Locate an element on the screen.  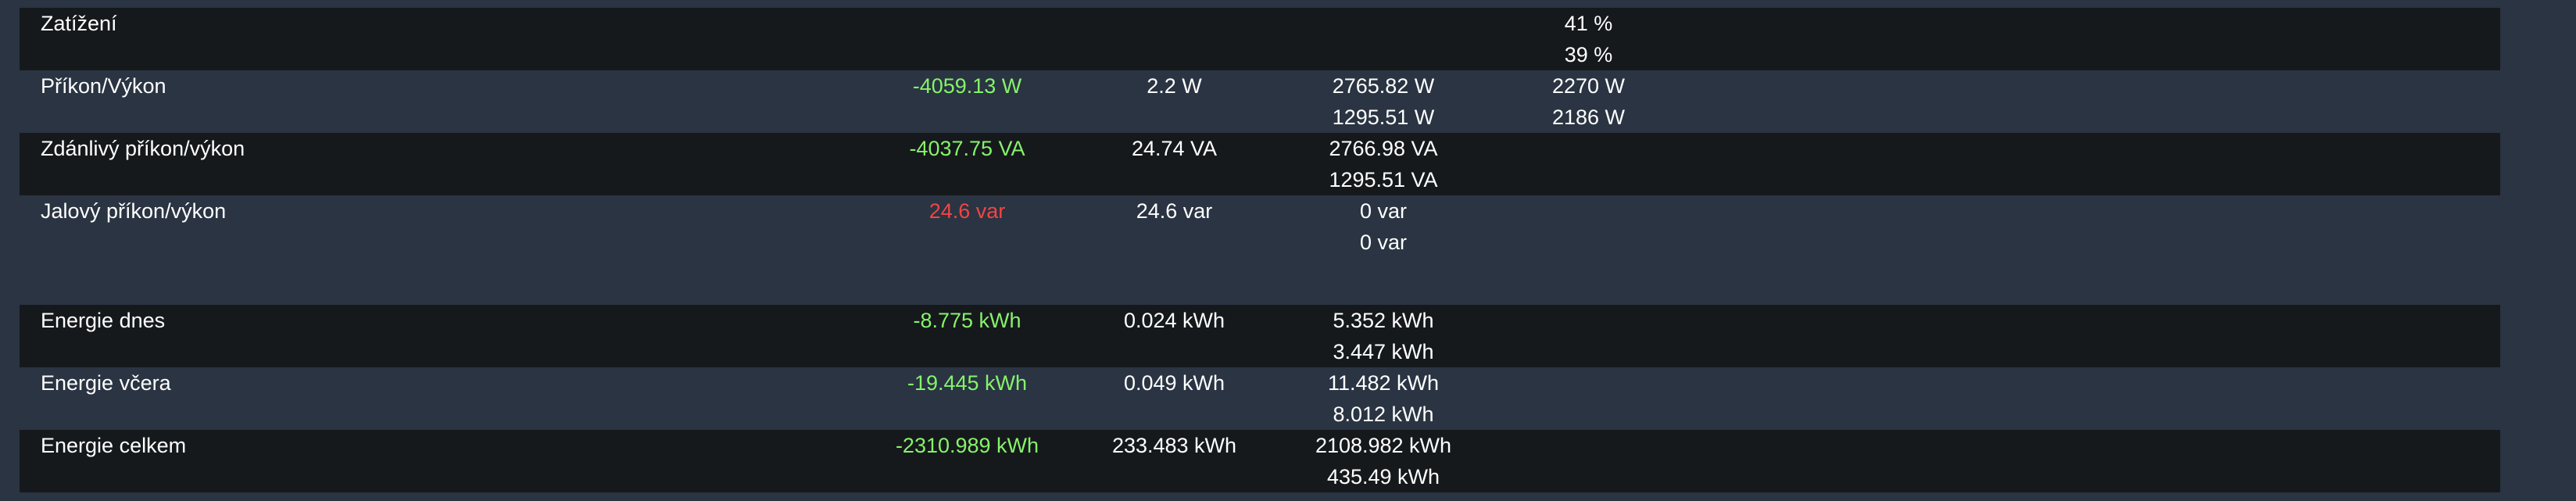
row-label: Energie včera is located at coordinates (106, 383).